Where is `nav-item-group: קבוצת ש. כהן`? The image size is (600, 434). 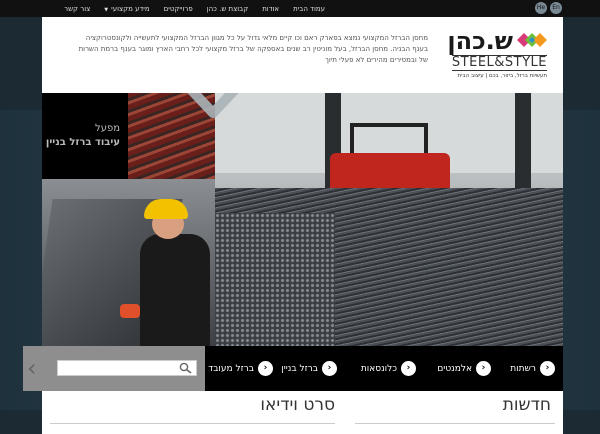 nav-item-group: קבוצת ש. כהן is located at coordinates (228, 9).